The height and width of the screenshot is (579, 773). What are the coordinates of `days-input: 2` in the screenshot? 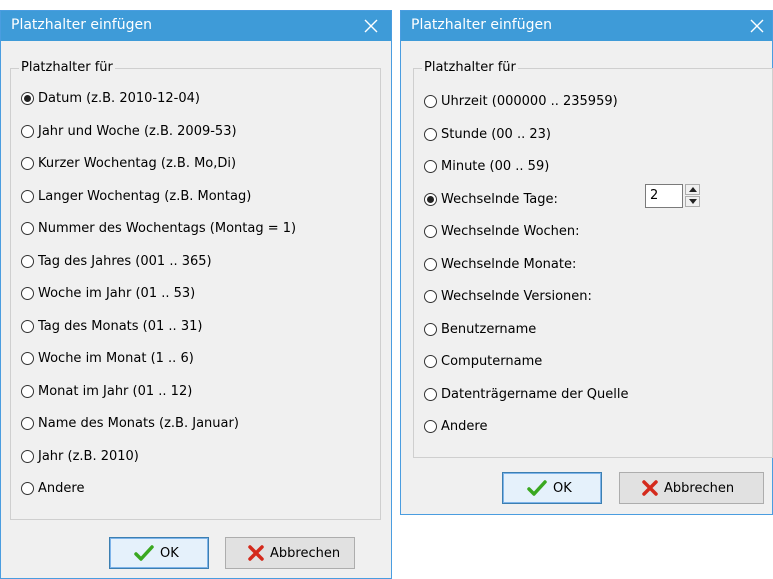 It's located at (664, 196).